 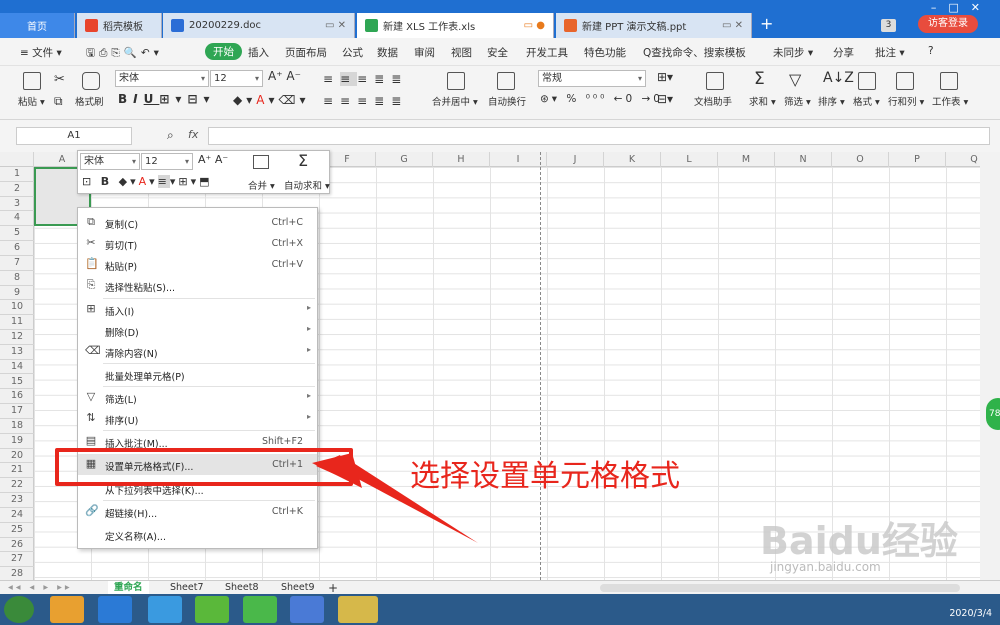 What do you see at coordinates (19, 609) in the screenshot?
I see `start-button-icon` at bounding box center [19, 609].